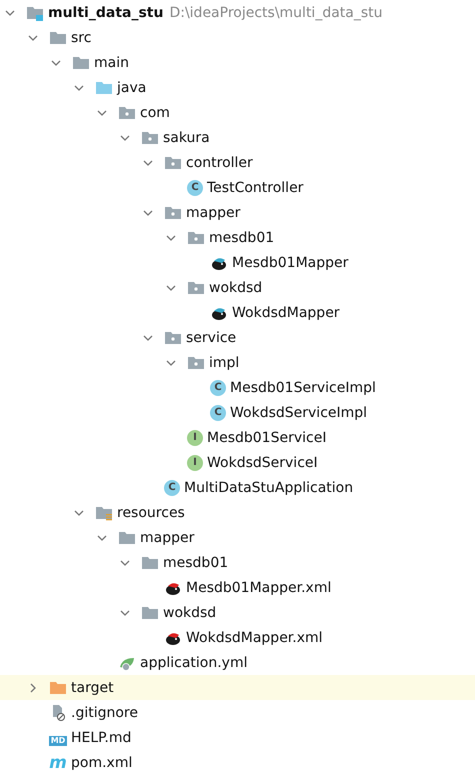 Image resolution: width=475 pixels, height=775 pixels. Describe the element at coordinates (237, 337) in the screenshot. I see `tree-row: service` at that location.